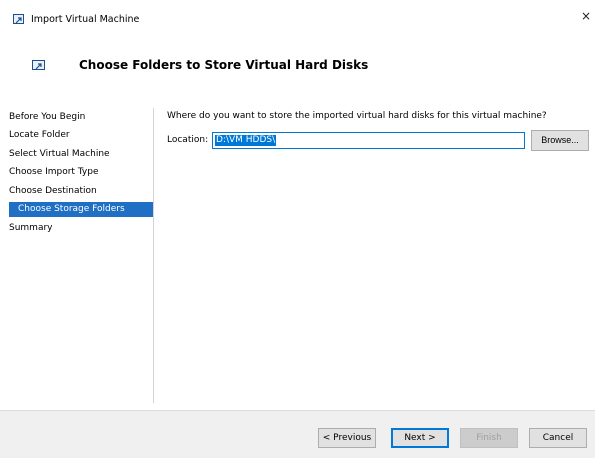 This screenshot has width=595, height=458. Describe the element at coordinates (368, 140) in the screenshot. I see `location-input: D:\VM HDDS\` at that location.